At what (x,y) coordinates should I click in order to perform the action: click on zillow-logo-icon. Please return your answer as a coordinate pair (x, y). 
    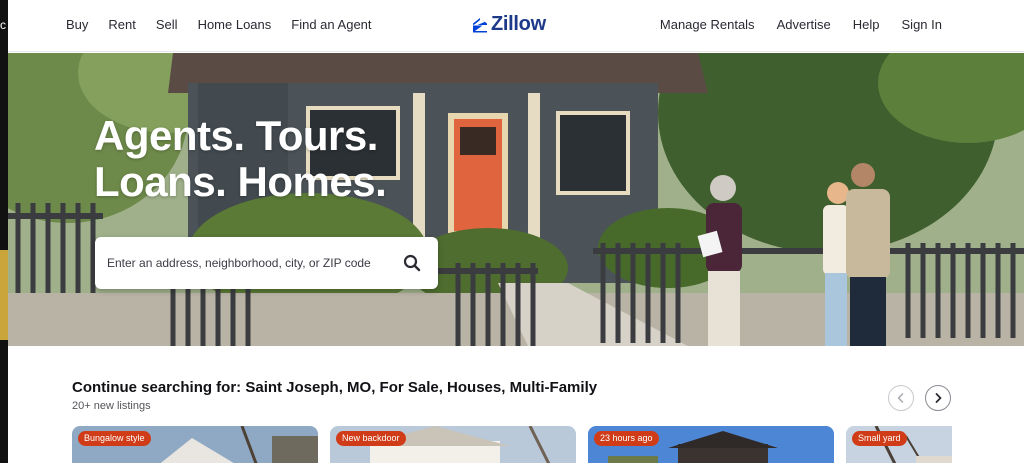
    Looking at the image, I should click on (480, 24).